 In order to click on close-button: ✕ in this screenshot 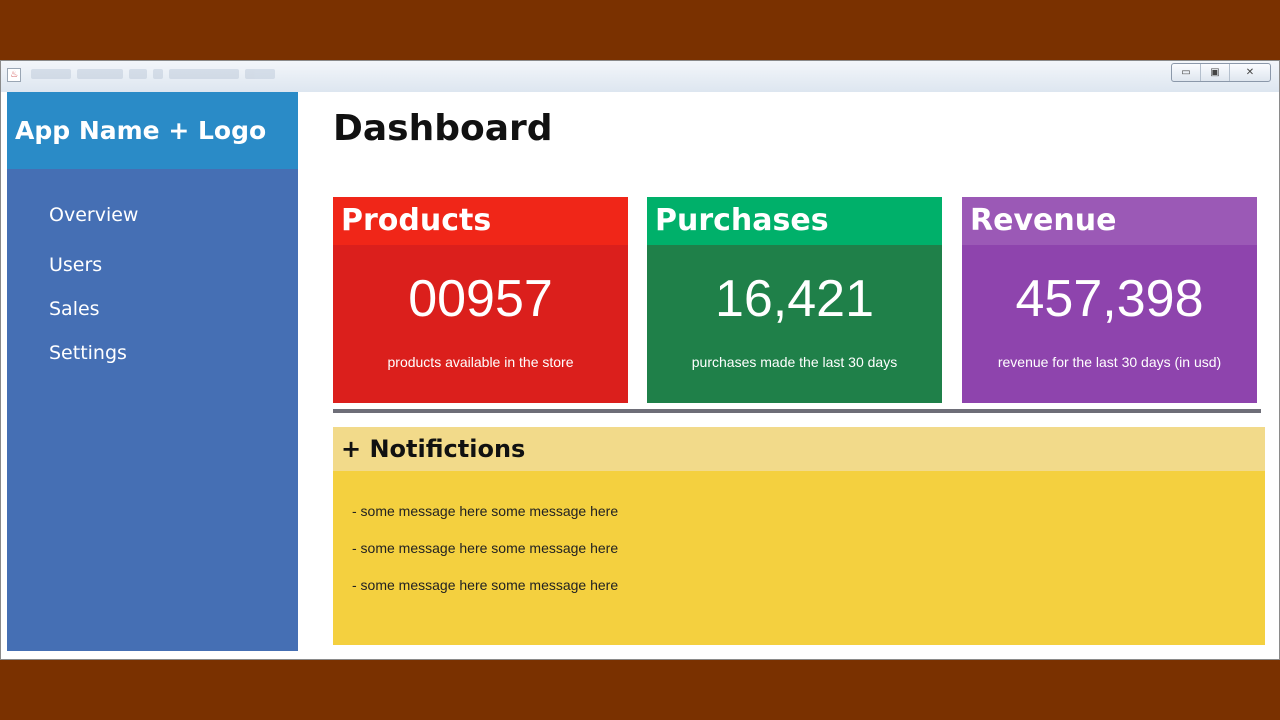, I will do `click(1249, 72)`.